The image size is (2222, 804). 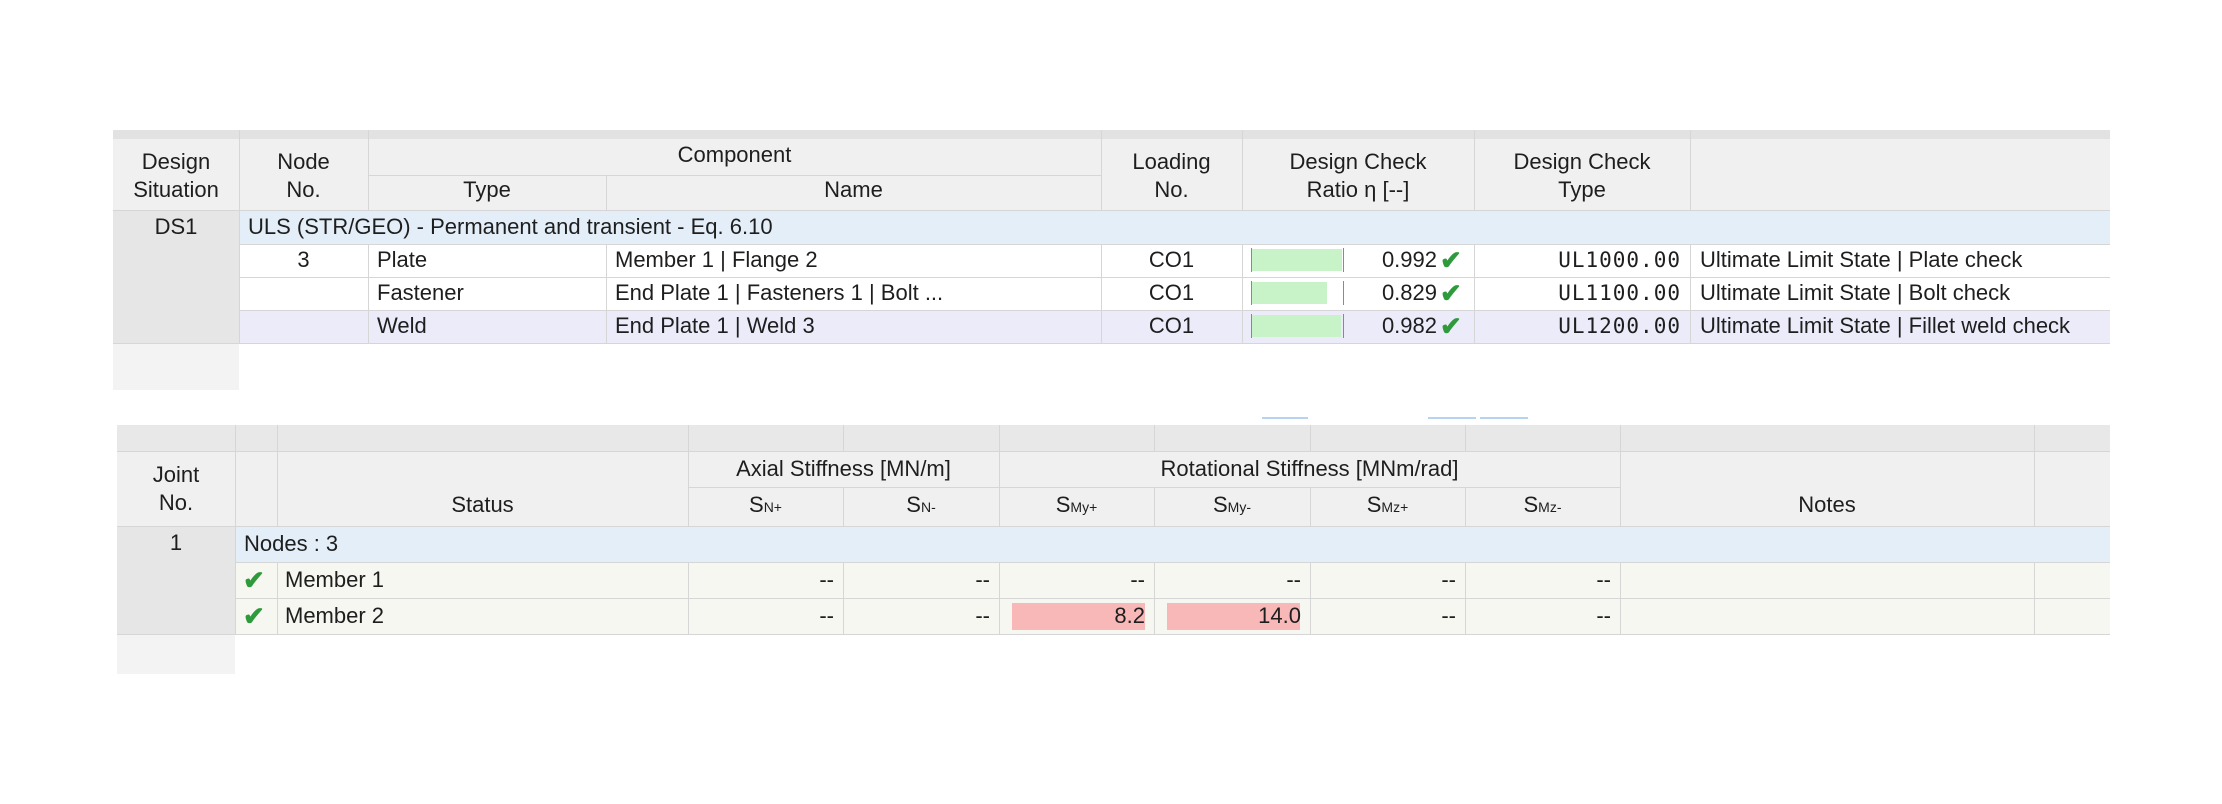 I want to click on header-notes: Notes, so click(x=1827, y=505).